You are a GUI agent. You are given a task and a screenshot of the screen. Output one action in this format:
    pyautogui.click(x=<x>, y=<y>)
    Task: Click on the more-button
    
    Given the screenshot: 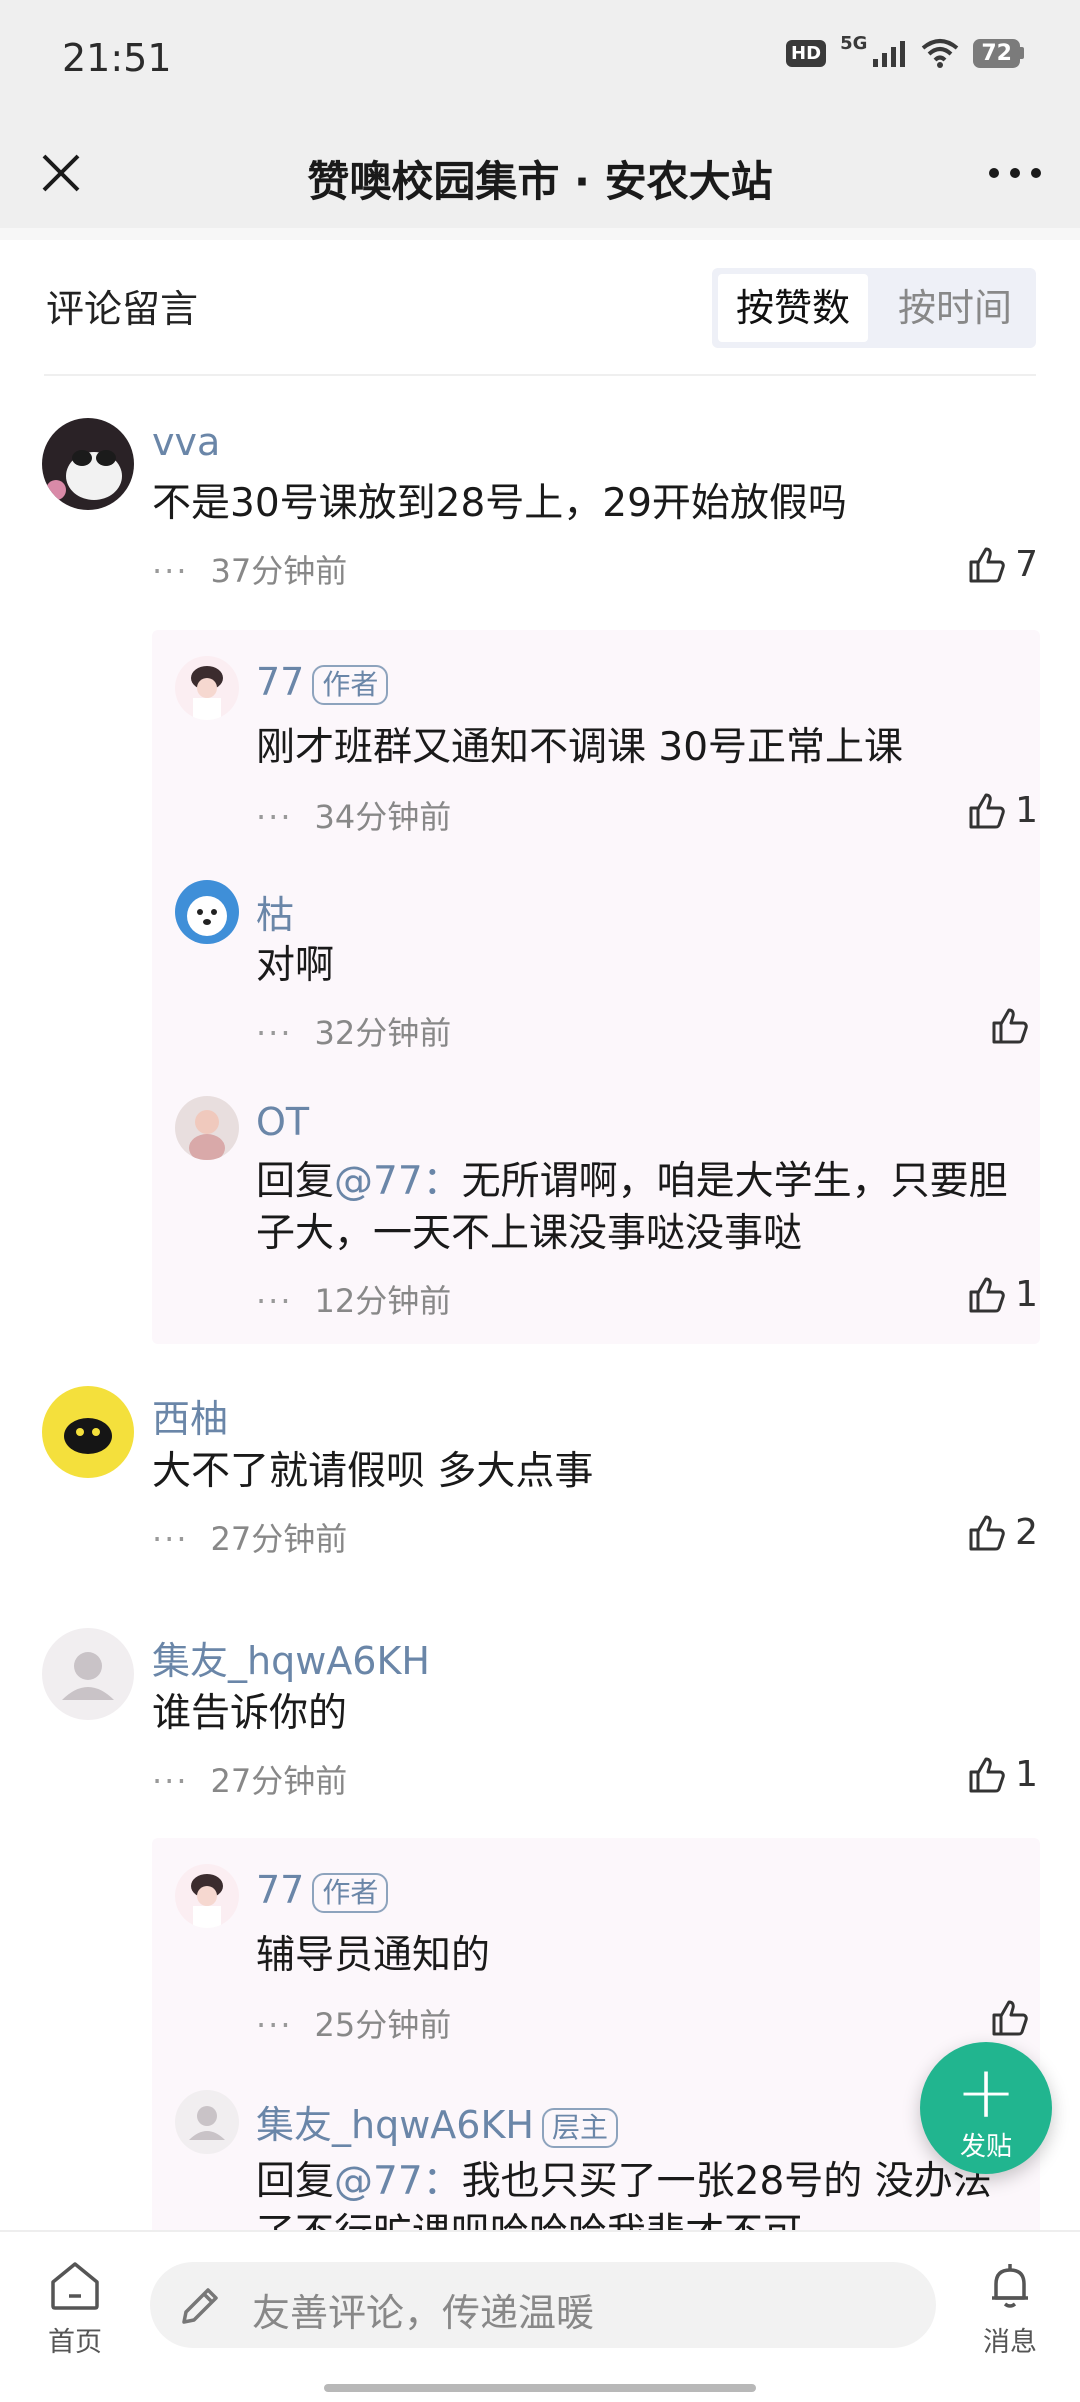 What is the action you would take?
    pyautogui.click(x=1015, y=173)
    